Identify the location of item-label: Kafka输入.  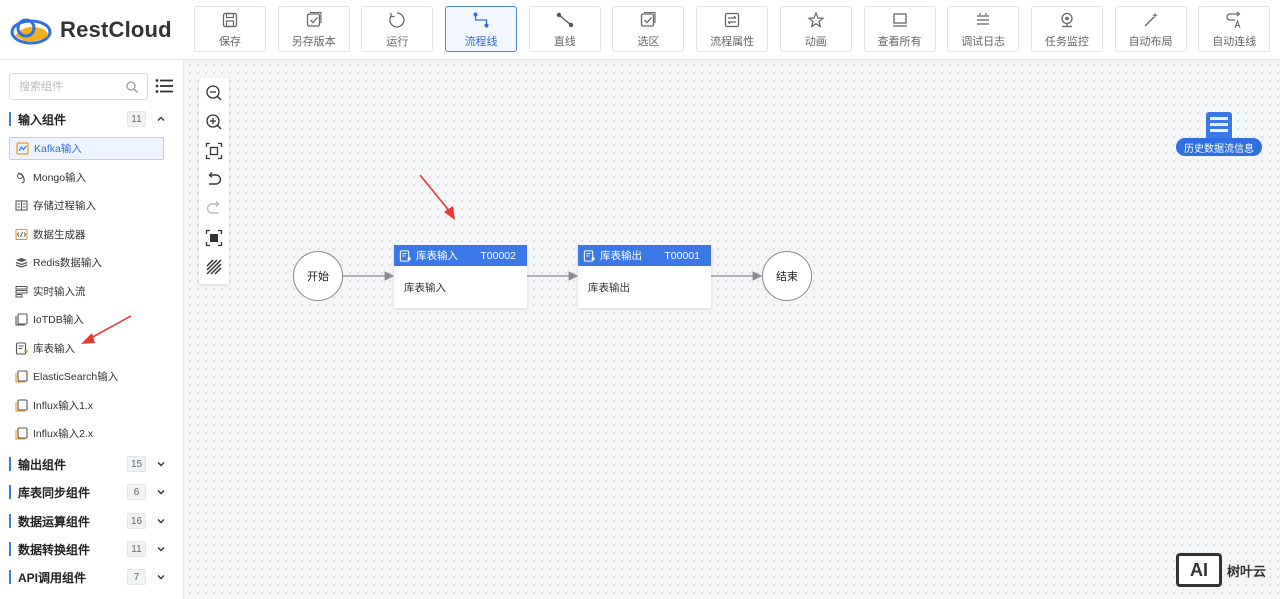
(58, 149).